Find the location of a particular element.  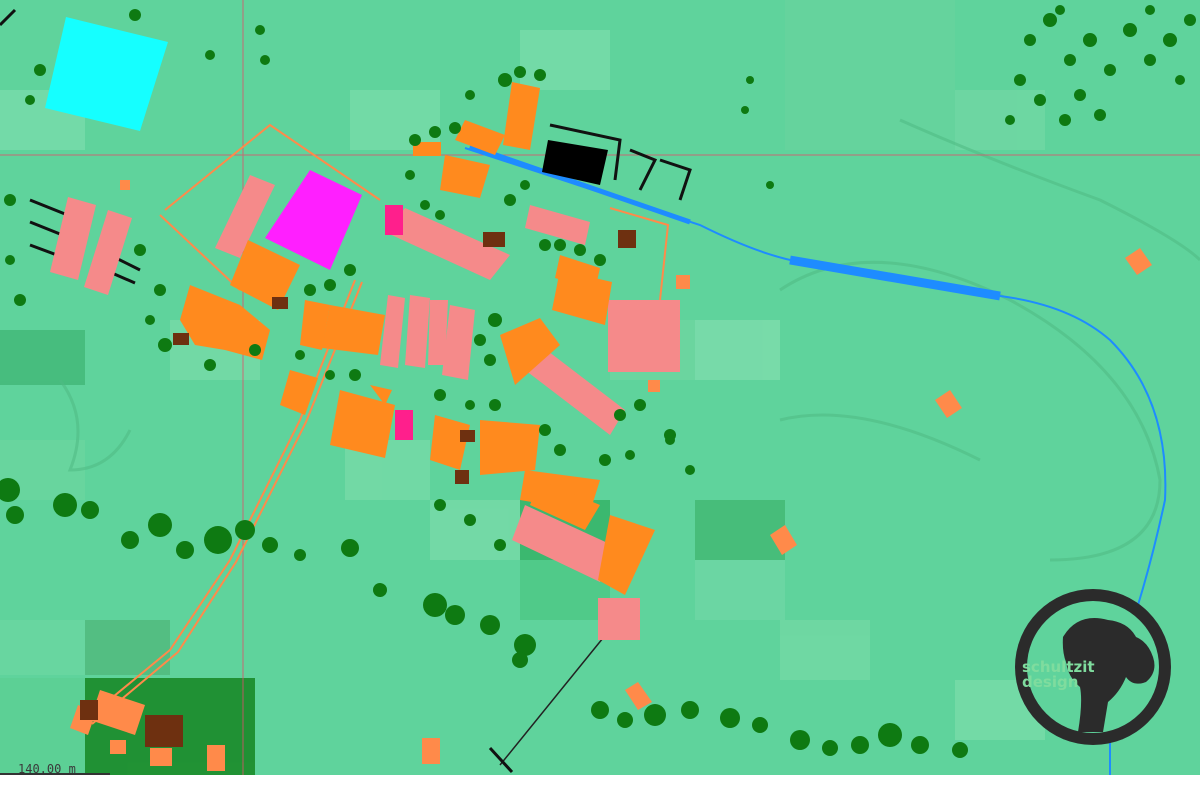

bottom-strip is located at coordinates (600, 788).